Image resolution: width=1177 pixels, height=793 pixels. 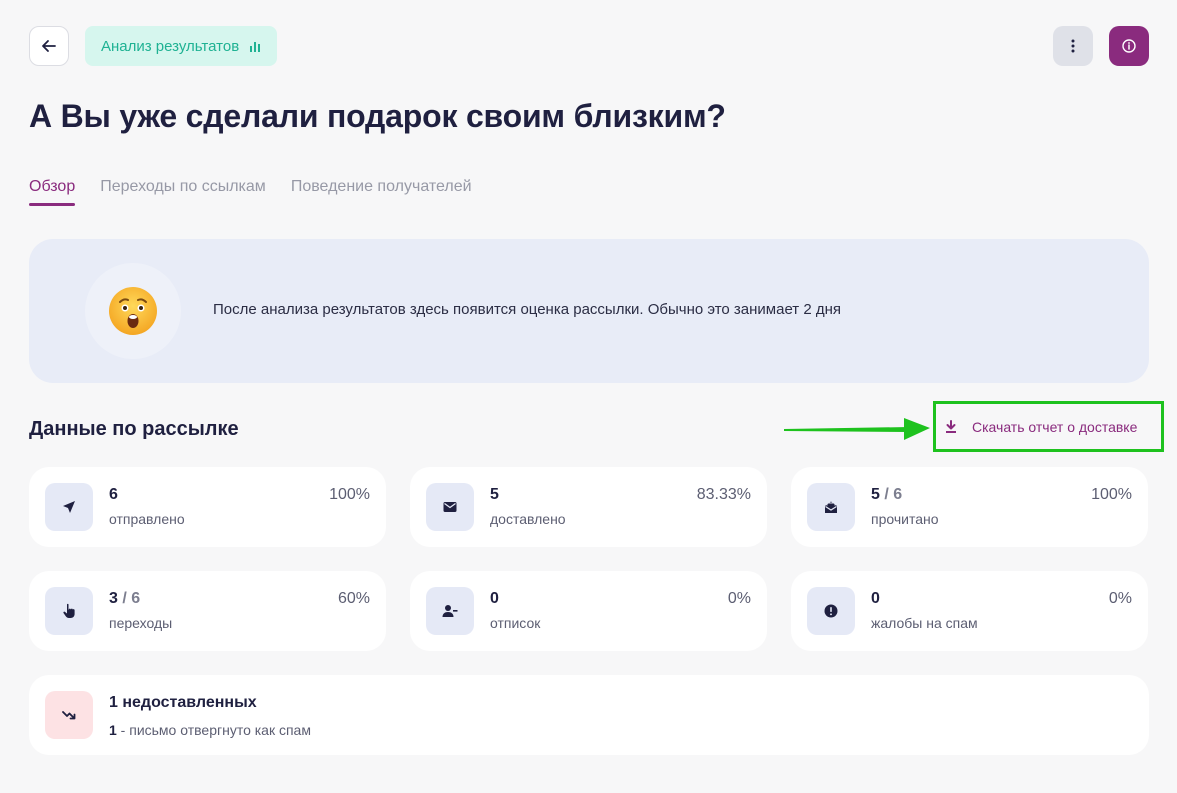 What do you see at coordinates (969, 611) in the screenshot?
I see `stat-card-spam-complaints: 0 жалобы на спам 0%` at bounding box center [969, 611].